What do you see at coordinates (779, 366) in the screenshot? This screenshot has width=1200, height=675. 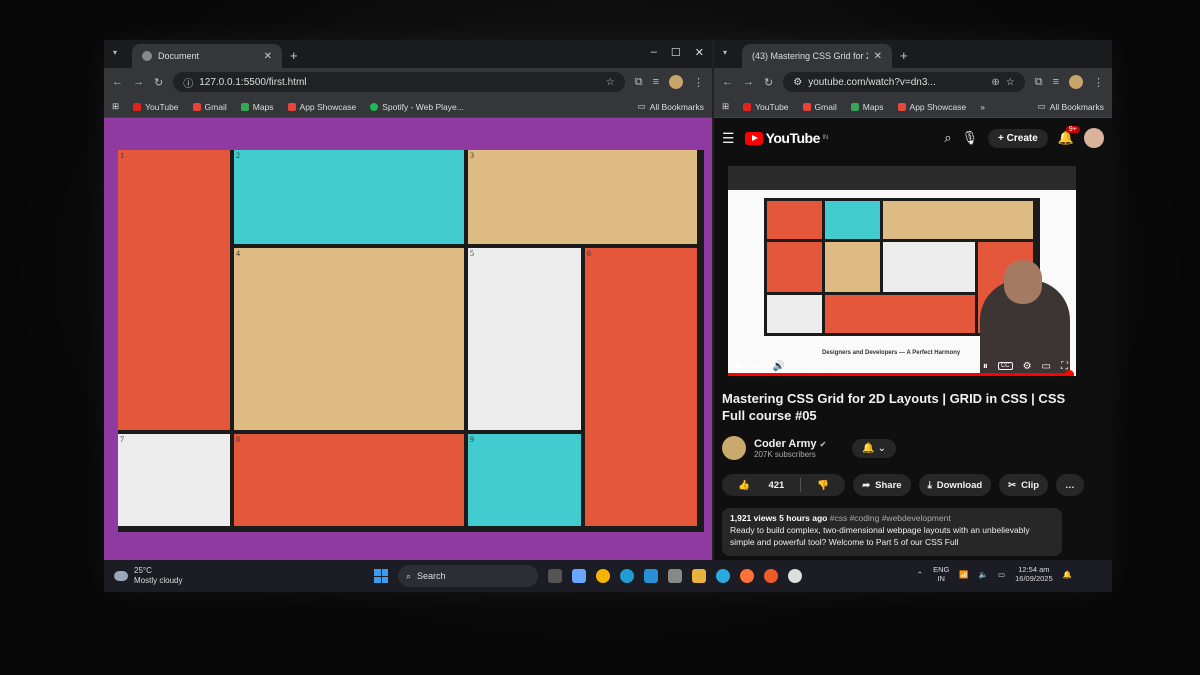 I see `volume-icon: 🔊` at bounding box center [779, 366].